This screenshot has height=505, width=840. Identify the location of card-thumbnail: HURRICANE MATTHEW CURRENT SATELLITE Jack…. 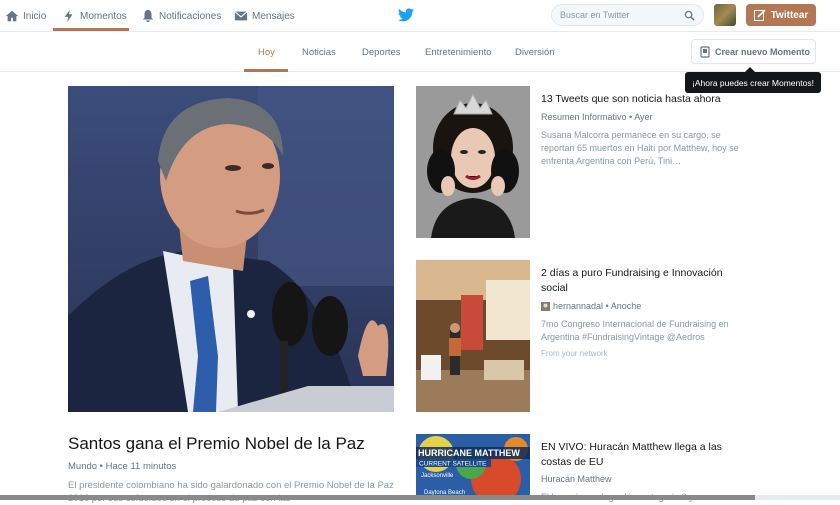
(473, 467).